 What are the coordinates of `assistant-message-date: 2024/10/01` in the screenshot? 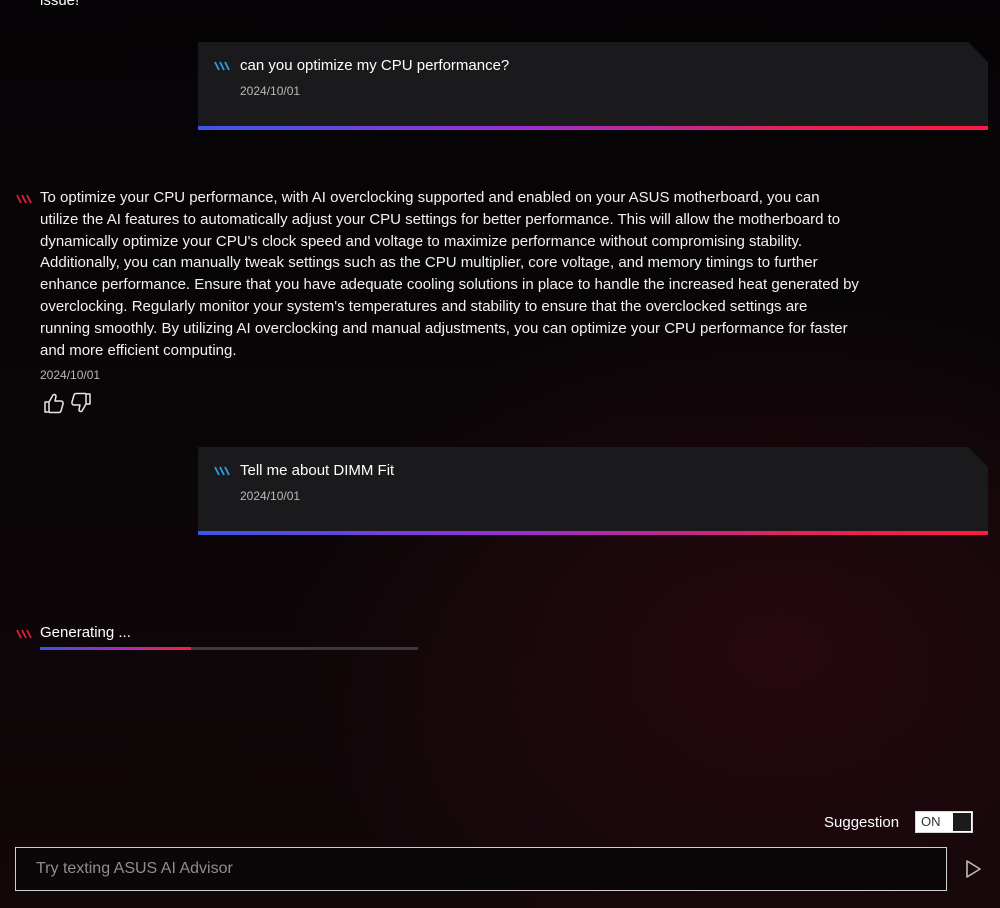 It's located at (70, 375).